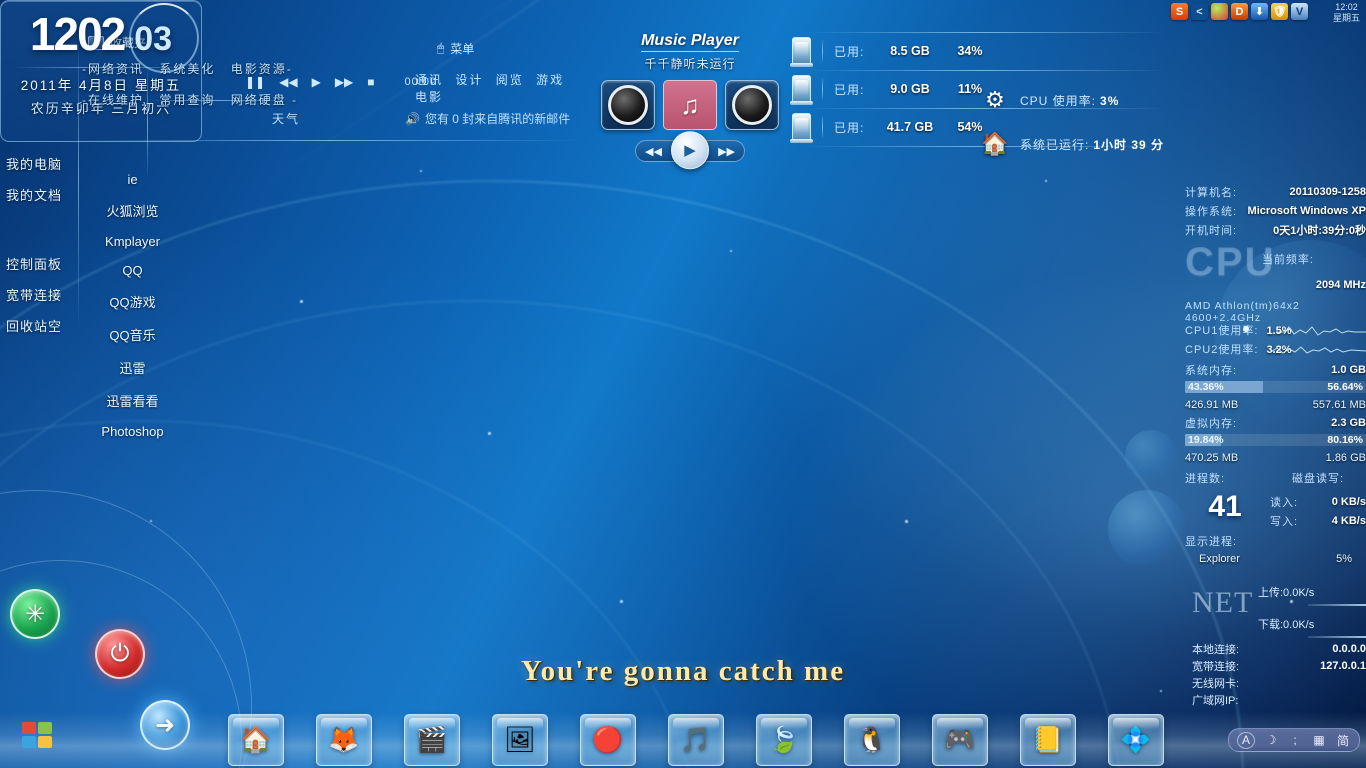 The image size is (1366, 768). Describe the element at coordinates (1074, 100) in the screenshot. I see `cpu-usage-row: ⚙ CPU 使用率: 3%` at that location.